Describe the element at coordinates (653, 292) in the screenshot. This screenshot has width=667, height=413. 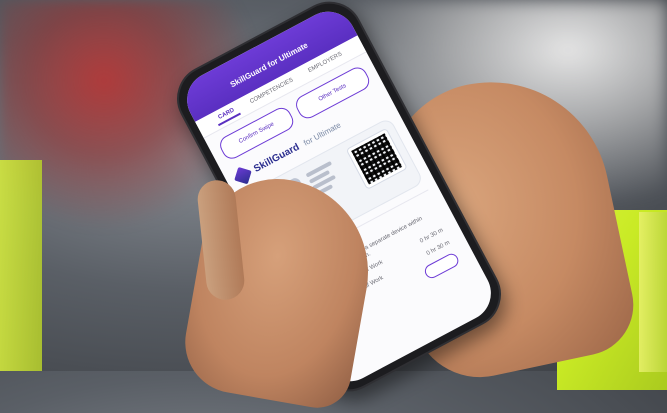
I see `hi-vis-stripe` at that location.